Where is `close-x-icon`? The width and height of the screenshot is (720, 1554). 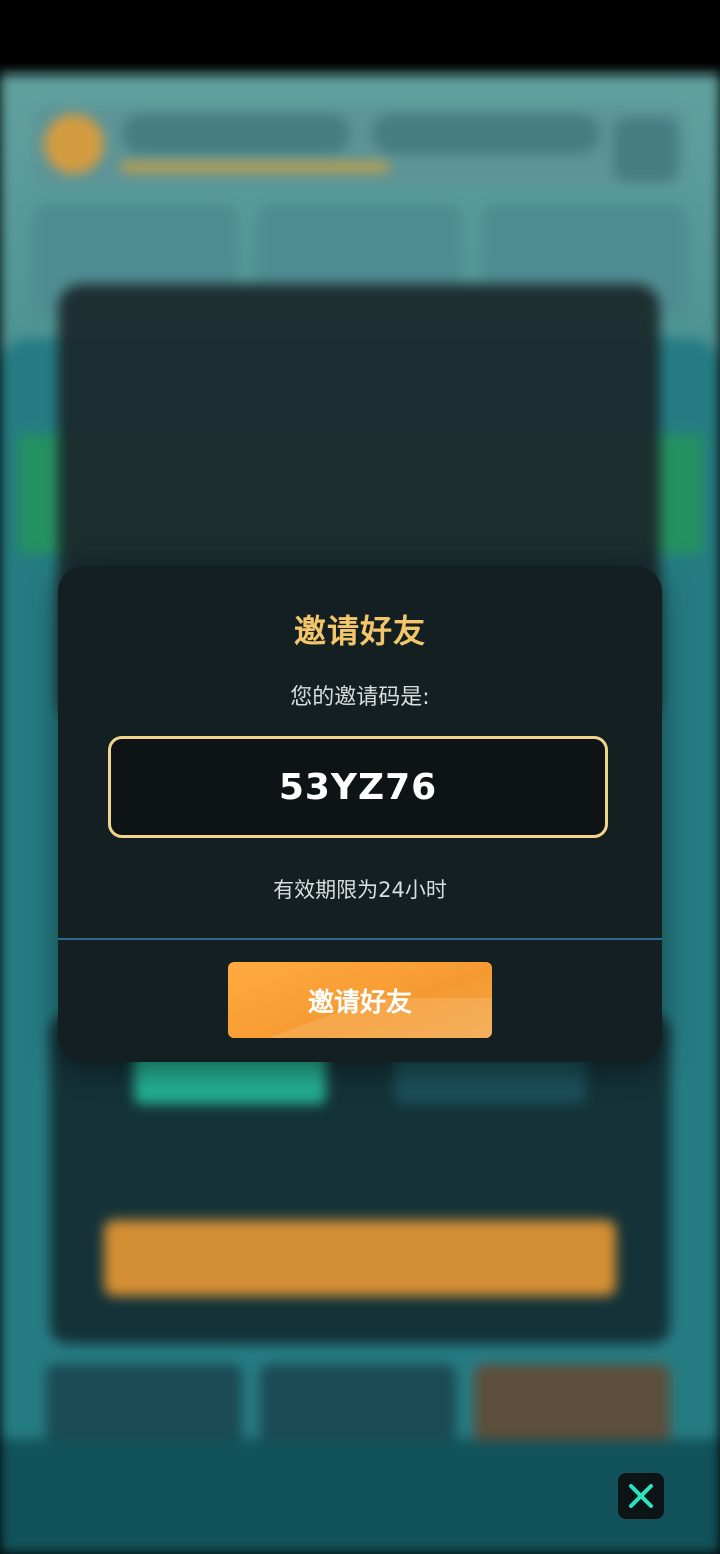
close-x-icon is located at coordinates (641, 1496).